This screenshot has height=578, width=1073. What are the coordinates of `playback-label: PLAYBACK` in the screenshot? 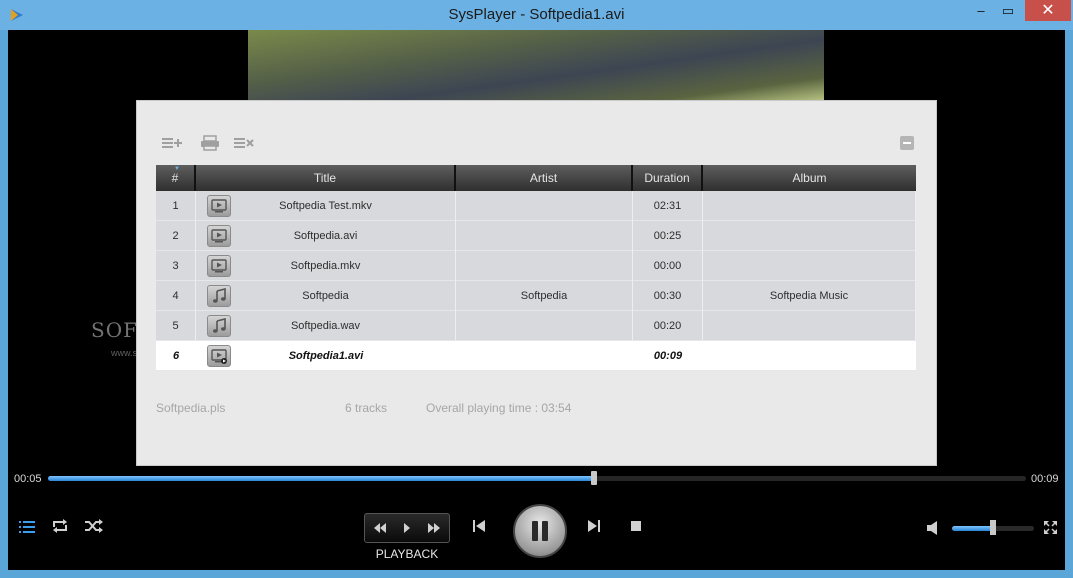 It's located at (407, 554).